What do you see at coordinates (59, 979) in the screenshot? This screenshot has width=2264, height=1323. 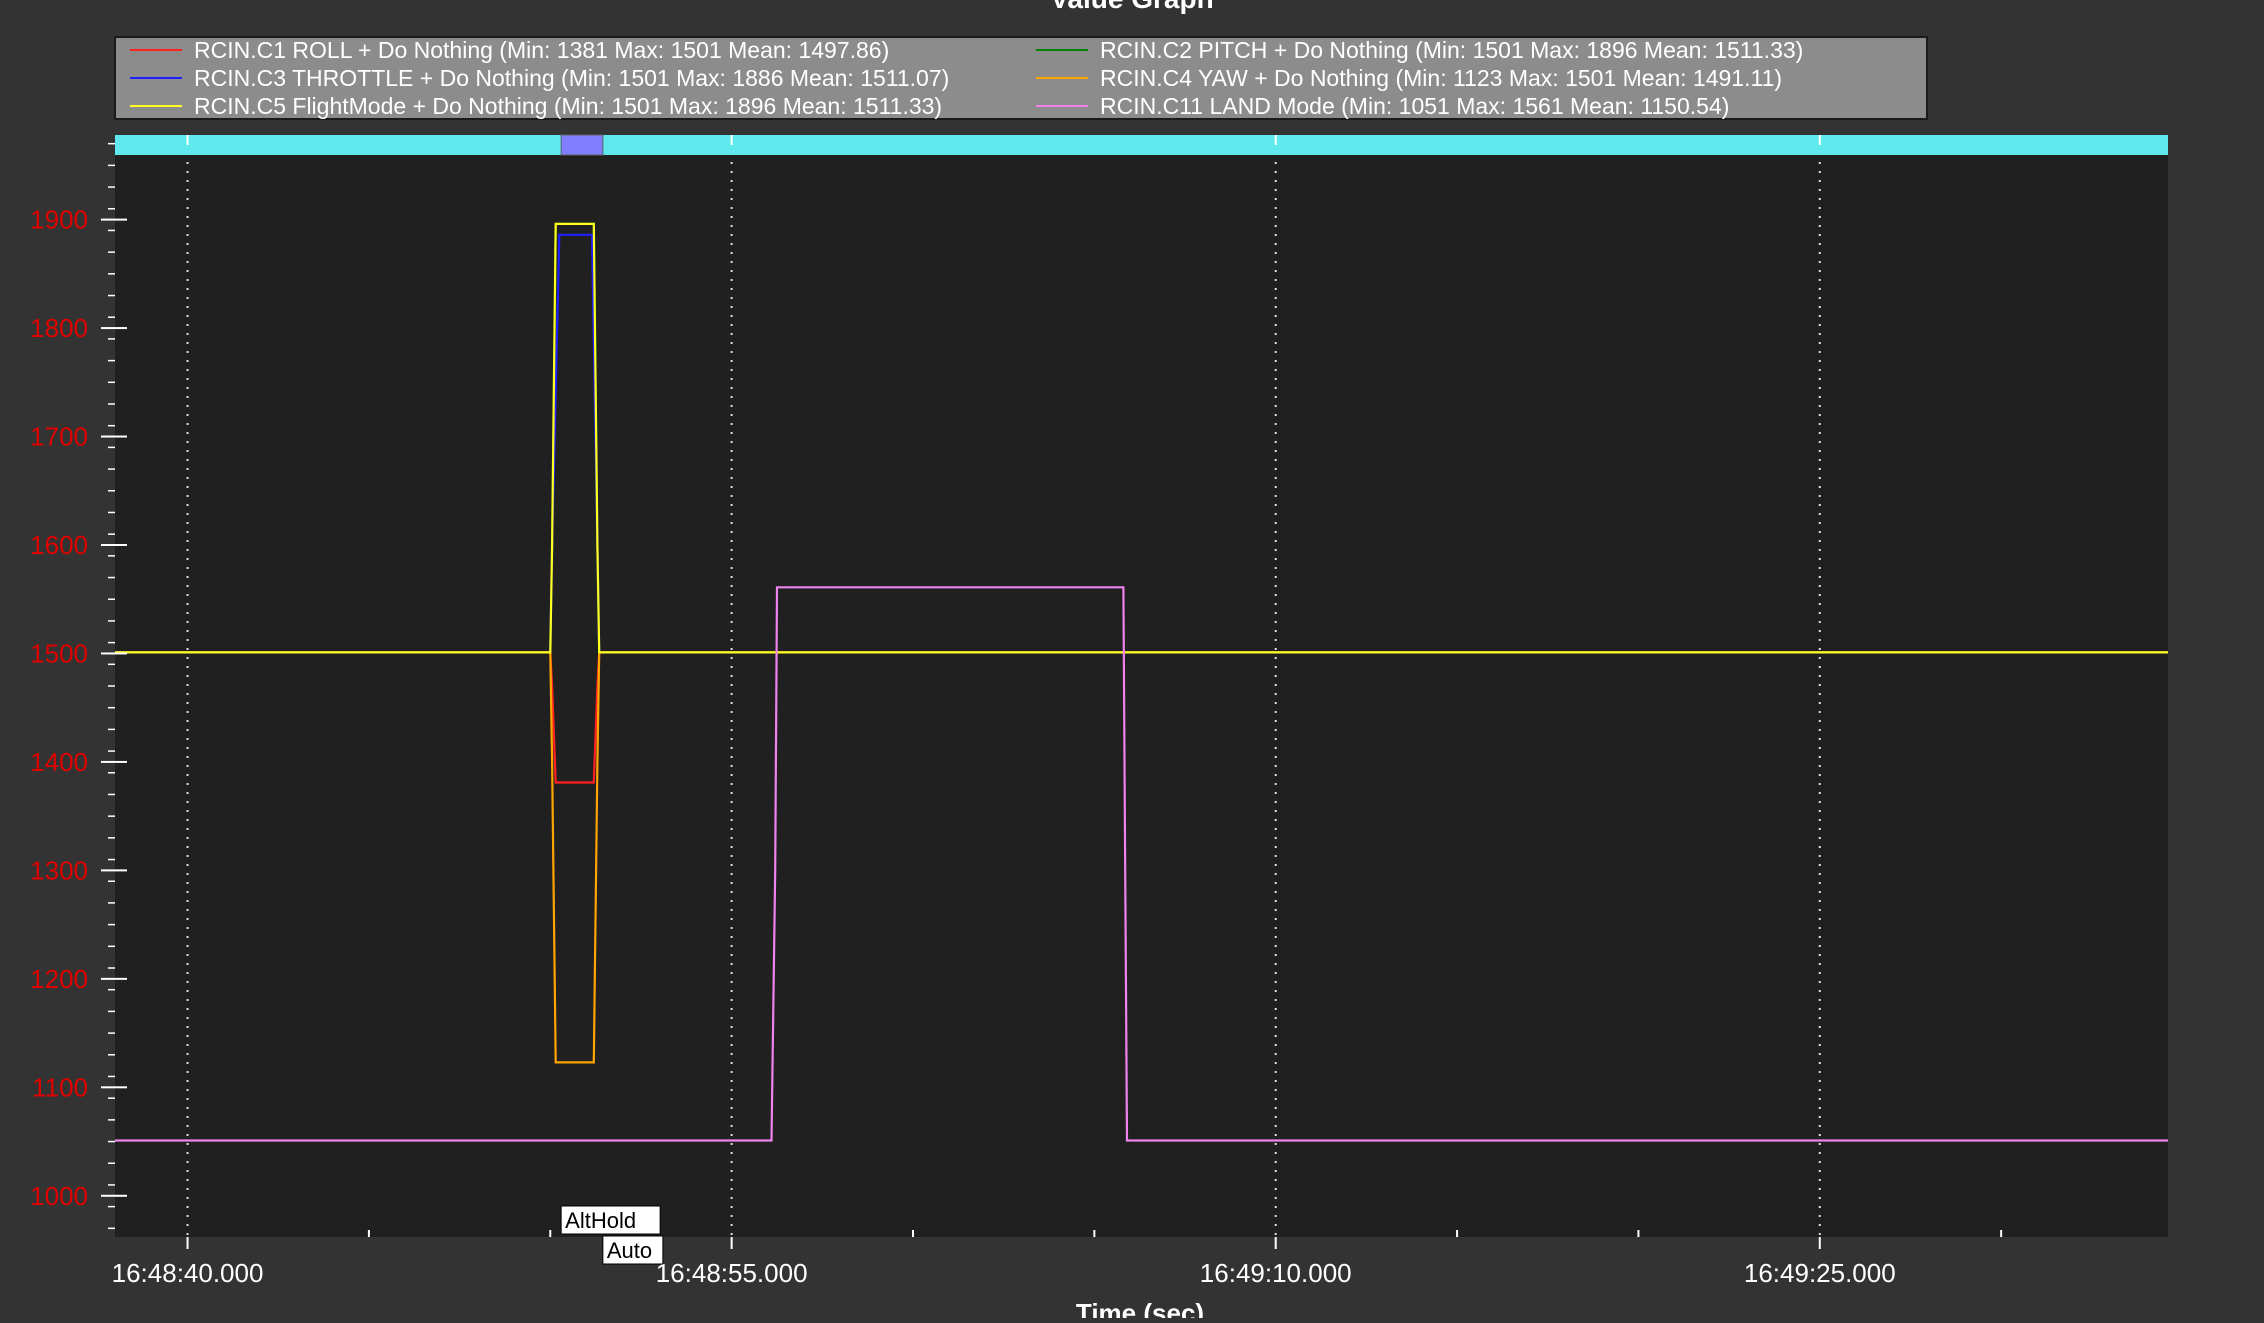 I see `y-tick-label: 1200` at bounding box center [59, 979].